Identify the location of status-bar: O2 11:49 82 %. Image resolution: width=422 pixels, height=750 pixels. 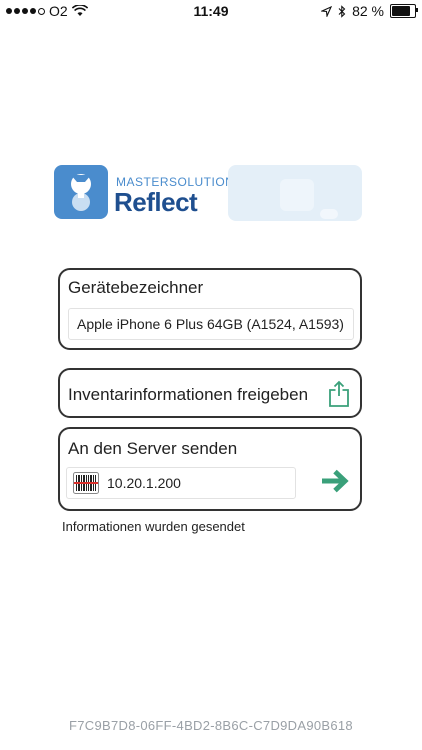
(211, 11).